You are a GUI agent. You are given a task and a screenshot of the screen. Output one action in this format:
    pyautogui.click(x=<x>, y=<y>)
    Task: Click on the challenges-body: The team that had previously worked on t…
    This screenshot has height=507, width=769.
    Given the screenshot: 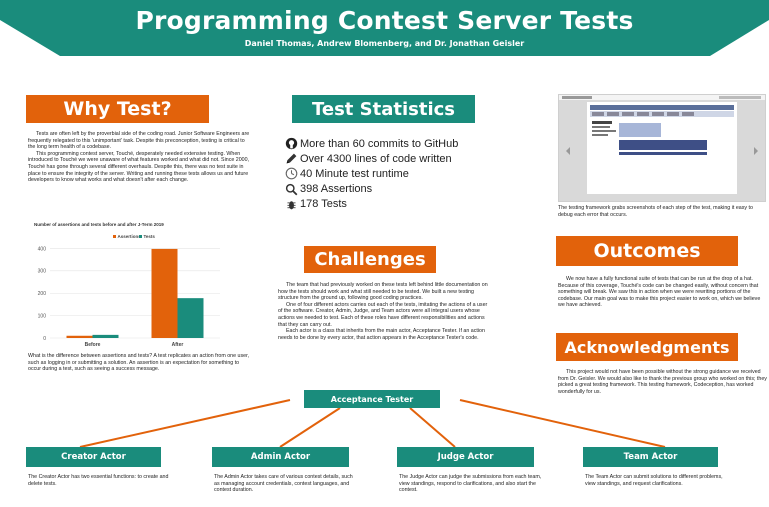 What is the action you would take?
    pyautogui.click(x=384, y=311)
    